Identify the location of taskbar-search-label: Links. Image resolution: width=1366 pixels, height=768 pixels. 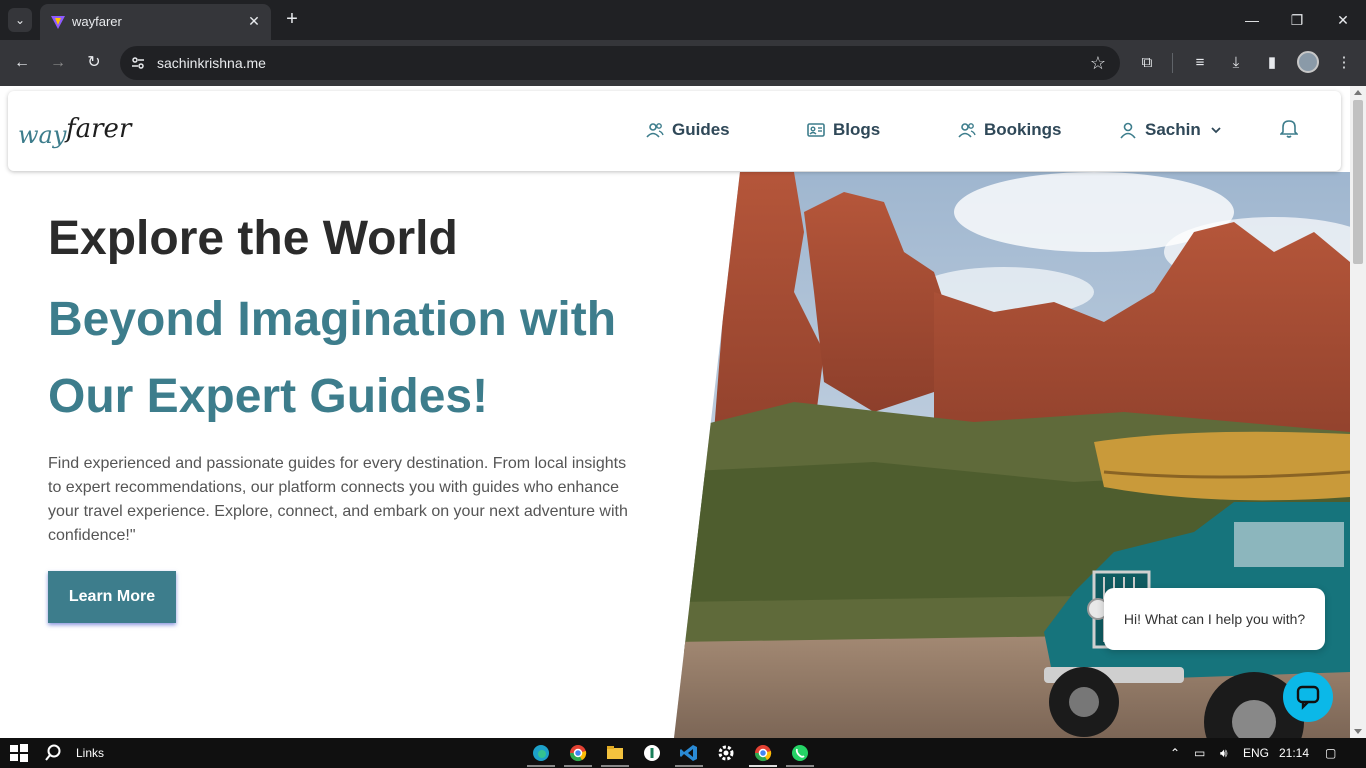
(90, 753).